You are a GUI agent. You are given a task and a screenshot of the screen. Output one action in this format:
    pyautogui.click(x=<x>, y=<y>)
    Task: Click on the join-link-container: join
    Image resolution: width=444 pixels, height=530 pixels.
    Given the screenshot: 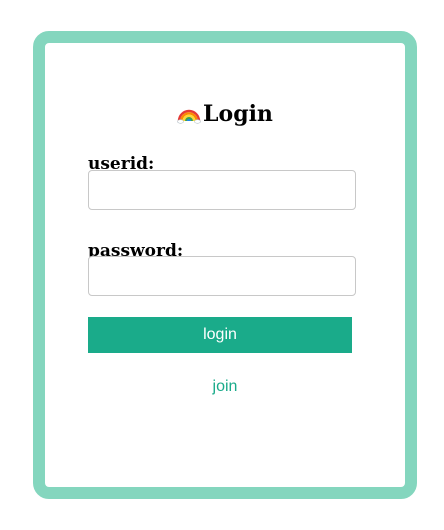 What is the action you would take?
    pyautogui.click(x=225, y=387)
    